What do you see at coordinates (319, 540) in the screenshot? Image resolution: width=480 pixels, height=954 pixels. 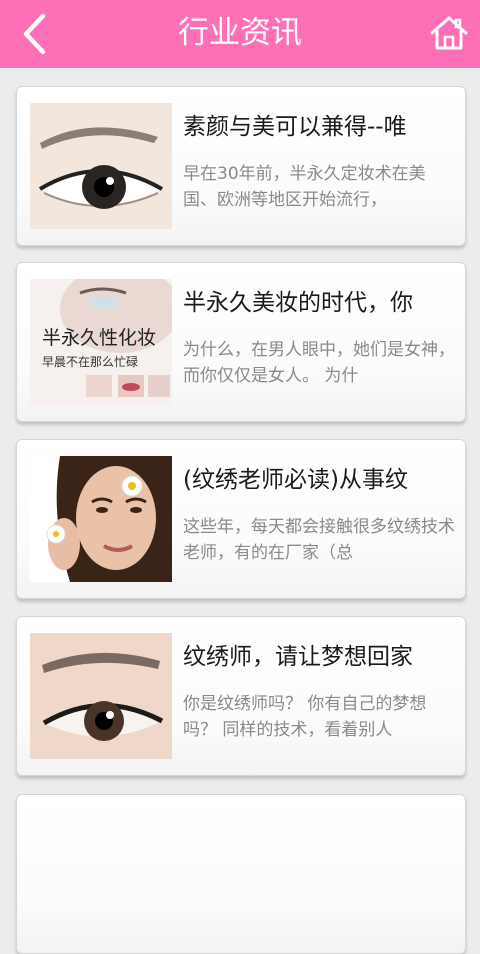 I see `article-summary: 这些年，每天都会接触很多纹绣技术老师，有的在厂家（总` at bounding box center [319, 540].